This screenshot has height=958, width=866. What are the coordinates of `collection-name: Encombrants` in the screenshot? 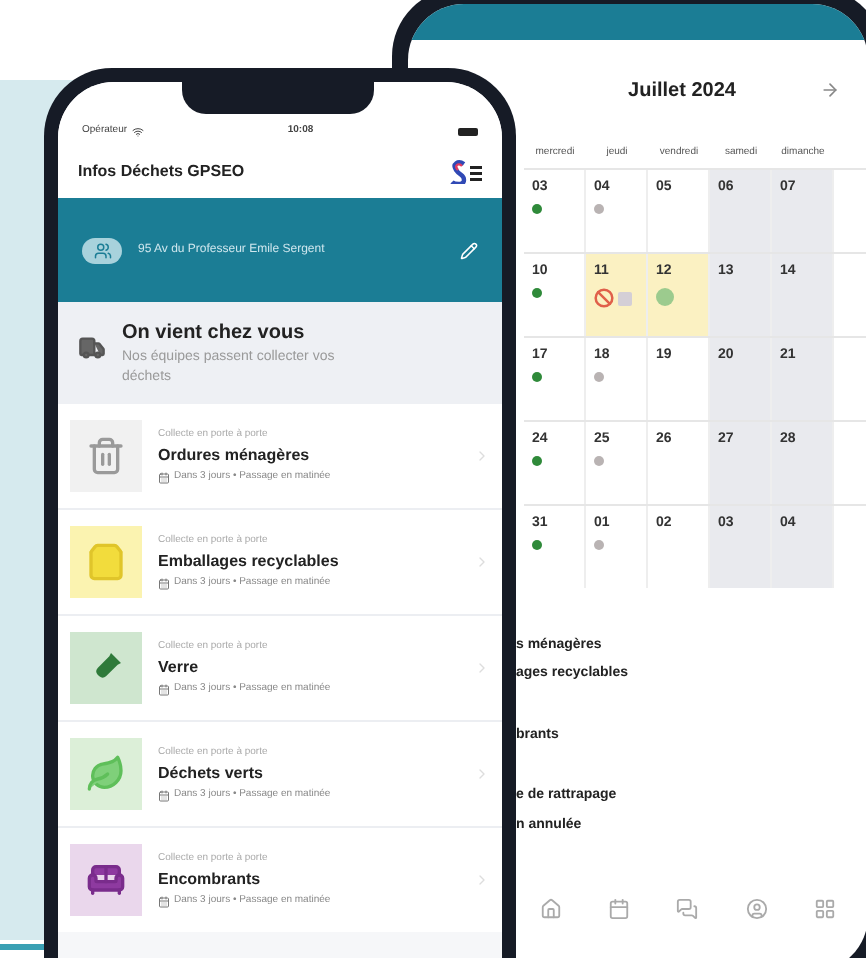 It's located at (210, 880).